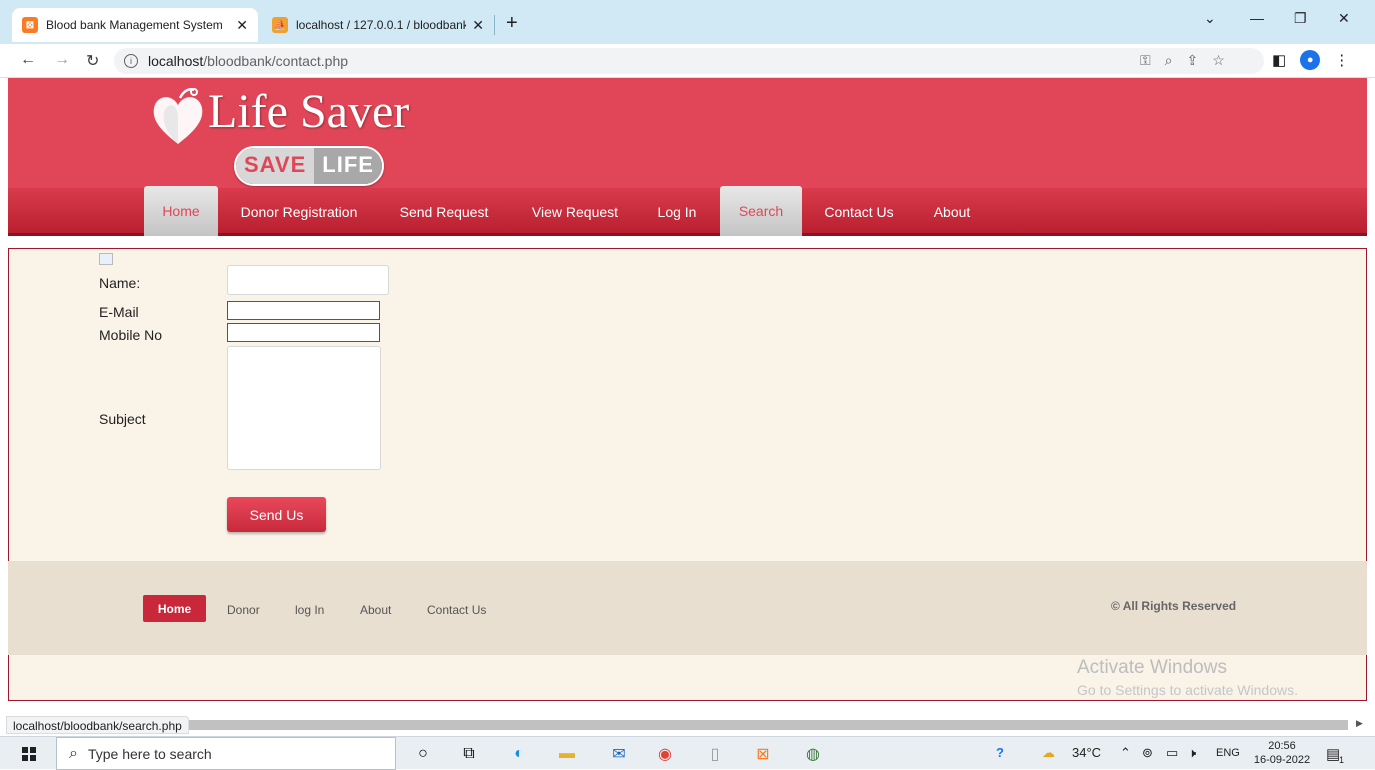 The height and width of the screenshot is (770, 1375). What do you see at coordinates (1359, 723) in the screenshot?
I see `scroll-right-arrow-icon: ▶` at bounding box center [1359, 723].